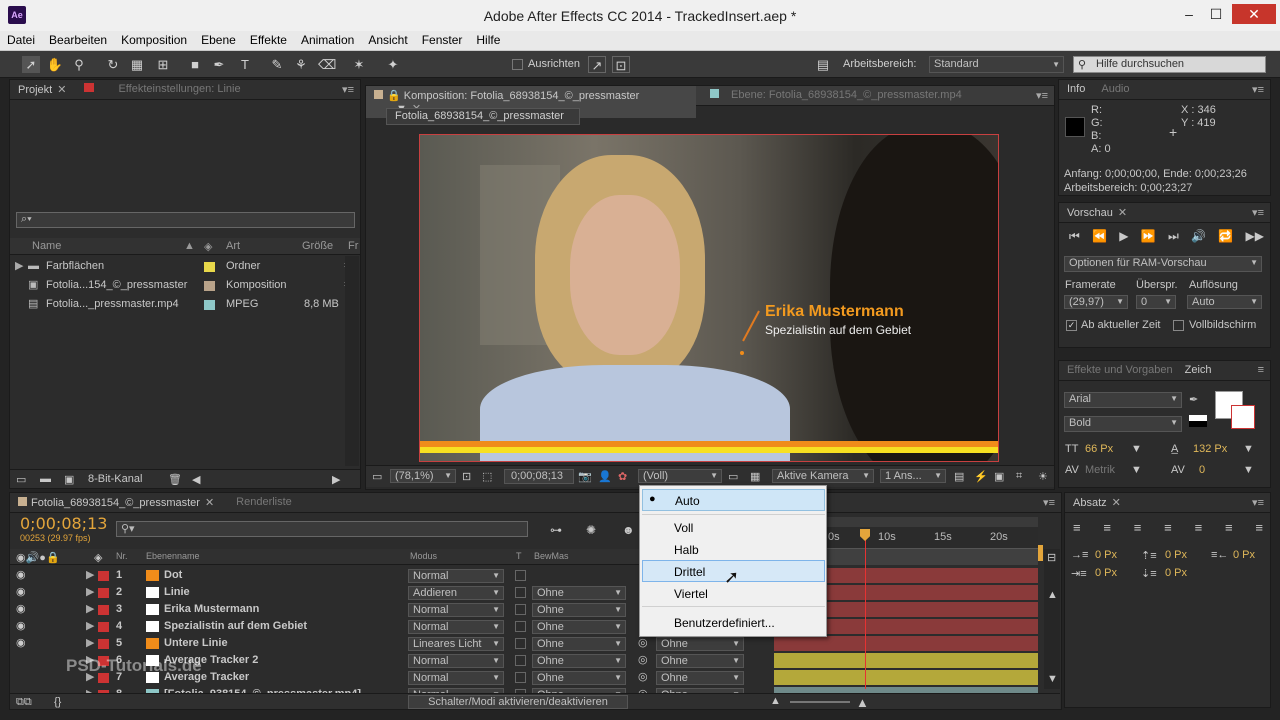 Image resolution: width=1280 pixels, height=720 pixels. Describe the element at coordinates (1097, 212) in the screenshot. I see `tab-preview: Vorschau ✕` at that location.